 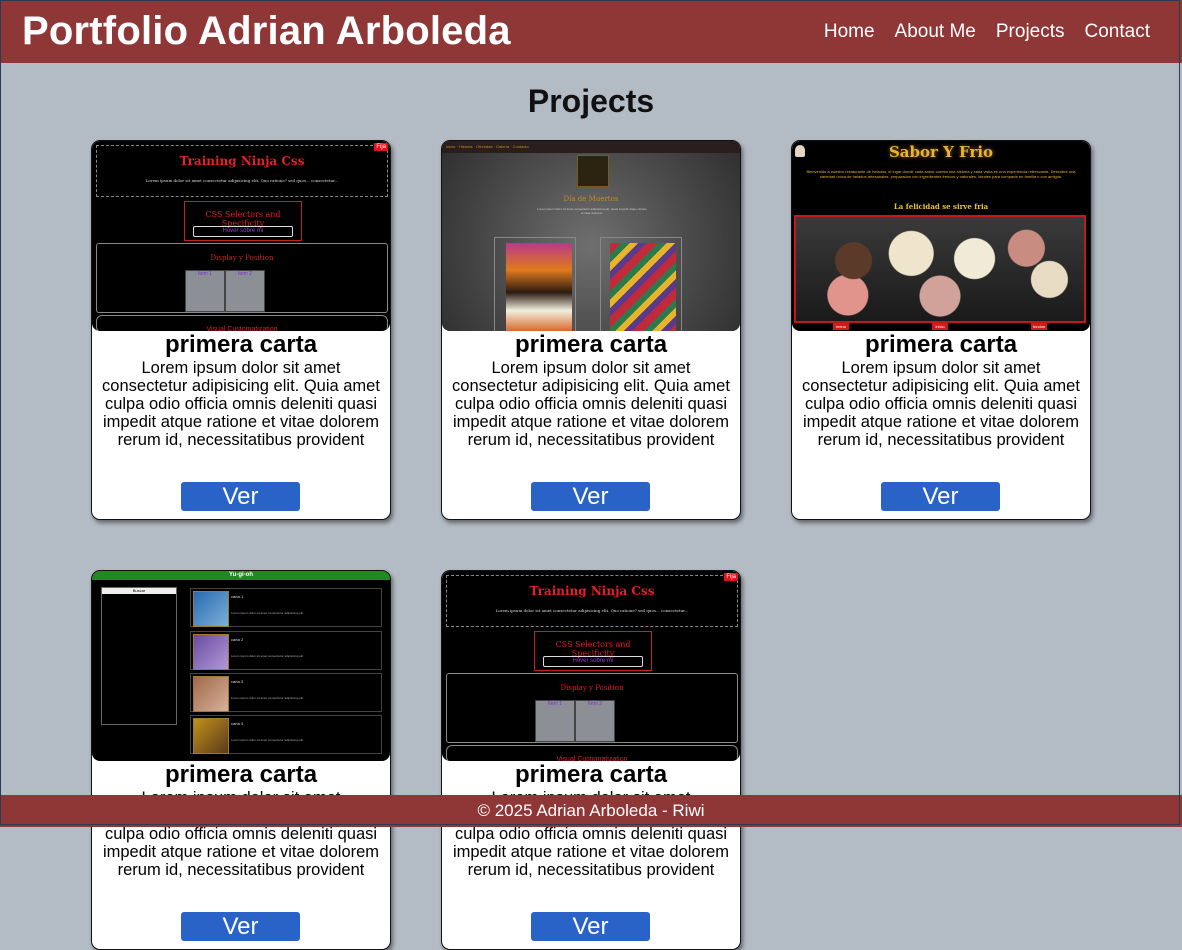 What do you see at coordinates (237, 596) in the screenshot?
I see `thumb-card-name: carta 1` at bounding box center [237, 596].